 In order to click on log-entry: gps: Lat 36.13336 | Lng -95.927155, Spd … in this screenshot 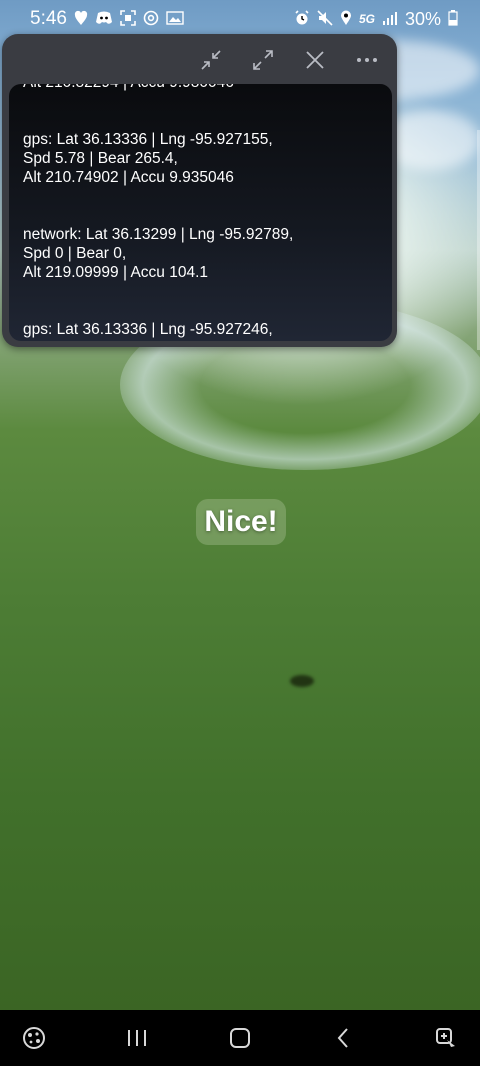, I will do `click(148, 158)`.